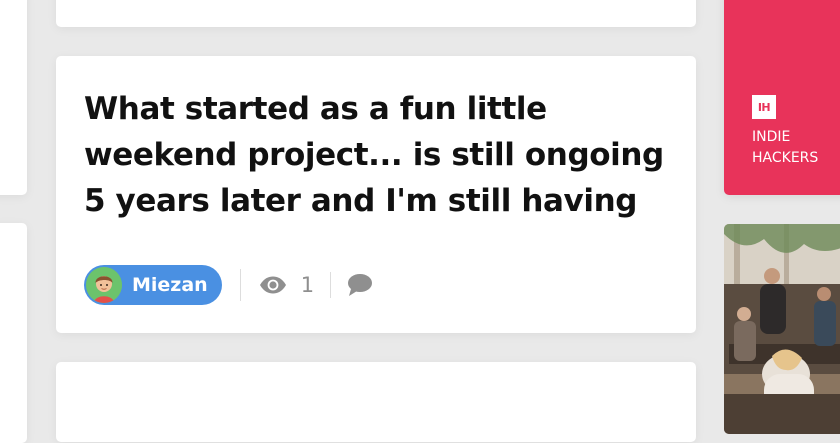 The width and height of the screenshot is (840, 443). I want to click on post-card-next, so click(376, 402).